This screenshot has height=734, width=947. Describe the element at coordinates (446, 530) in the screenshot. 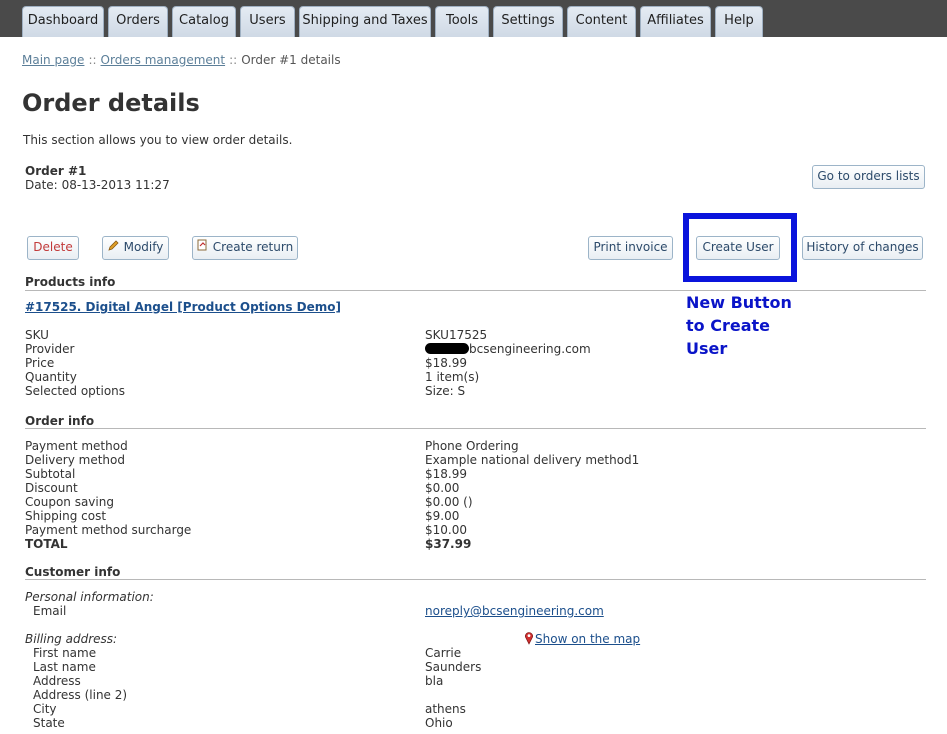

I see `order-field-value: $10.00` at that location.